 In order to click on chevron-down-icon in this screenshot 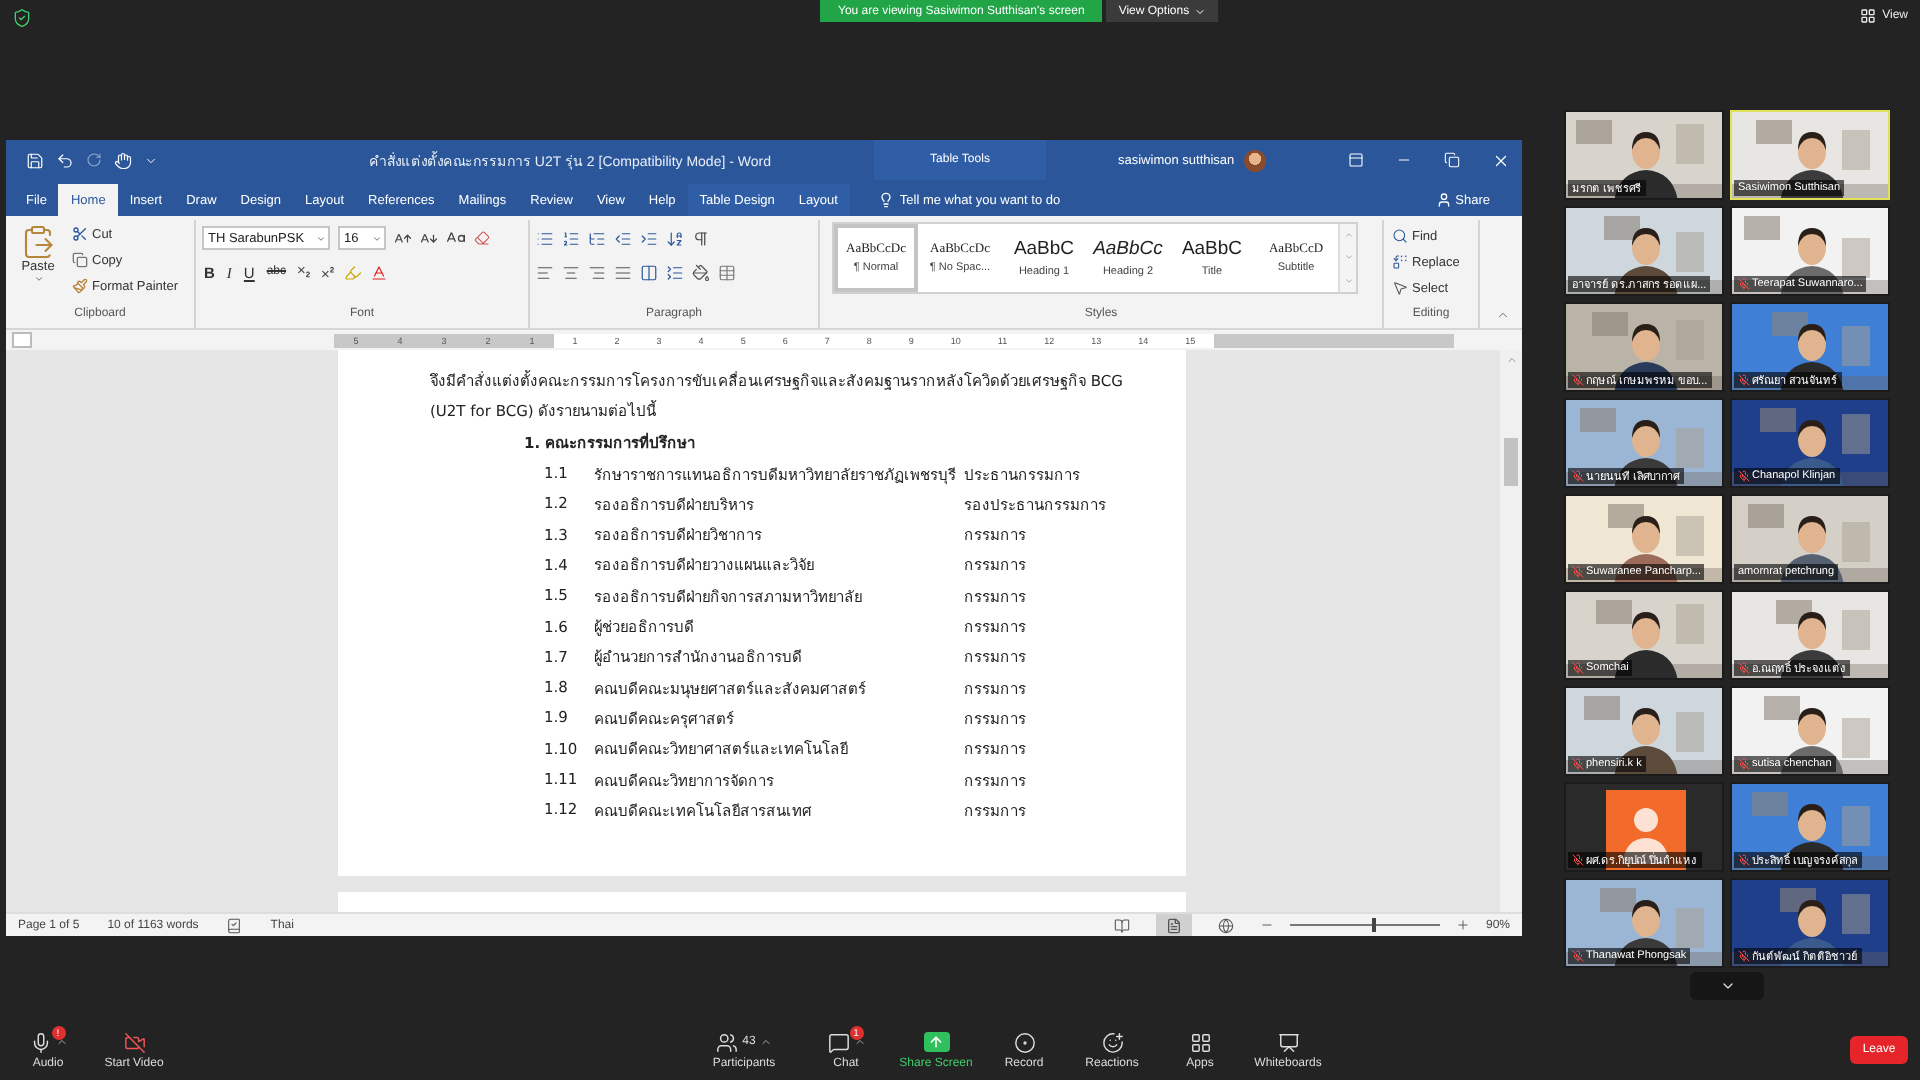, I will do `click(1727, 986)`.